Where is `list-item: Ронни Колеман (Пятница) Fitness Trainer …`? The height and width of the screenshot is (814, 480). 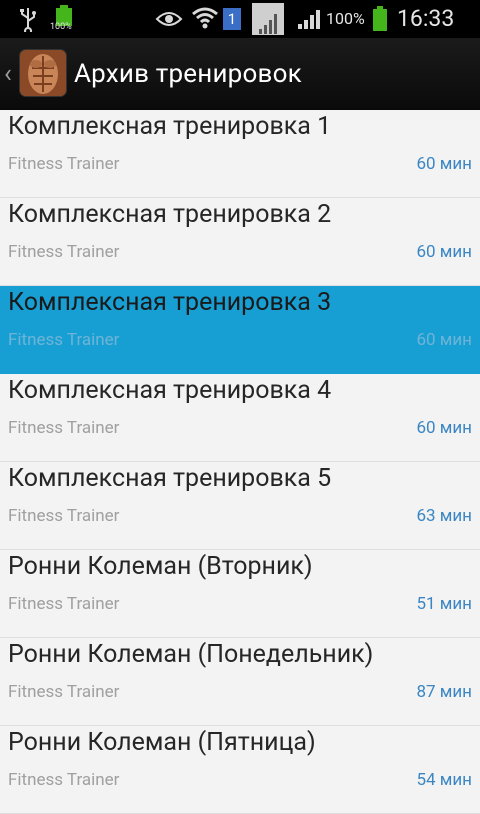
list-item: Ронни Колеман (Пятница) Fitness Trainer … is located at coordinates (240, 770).